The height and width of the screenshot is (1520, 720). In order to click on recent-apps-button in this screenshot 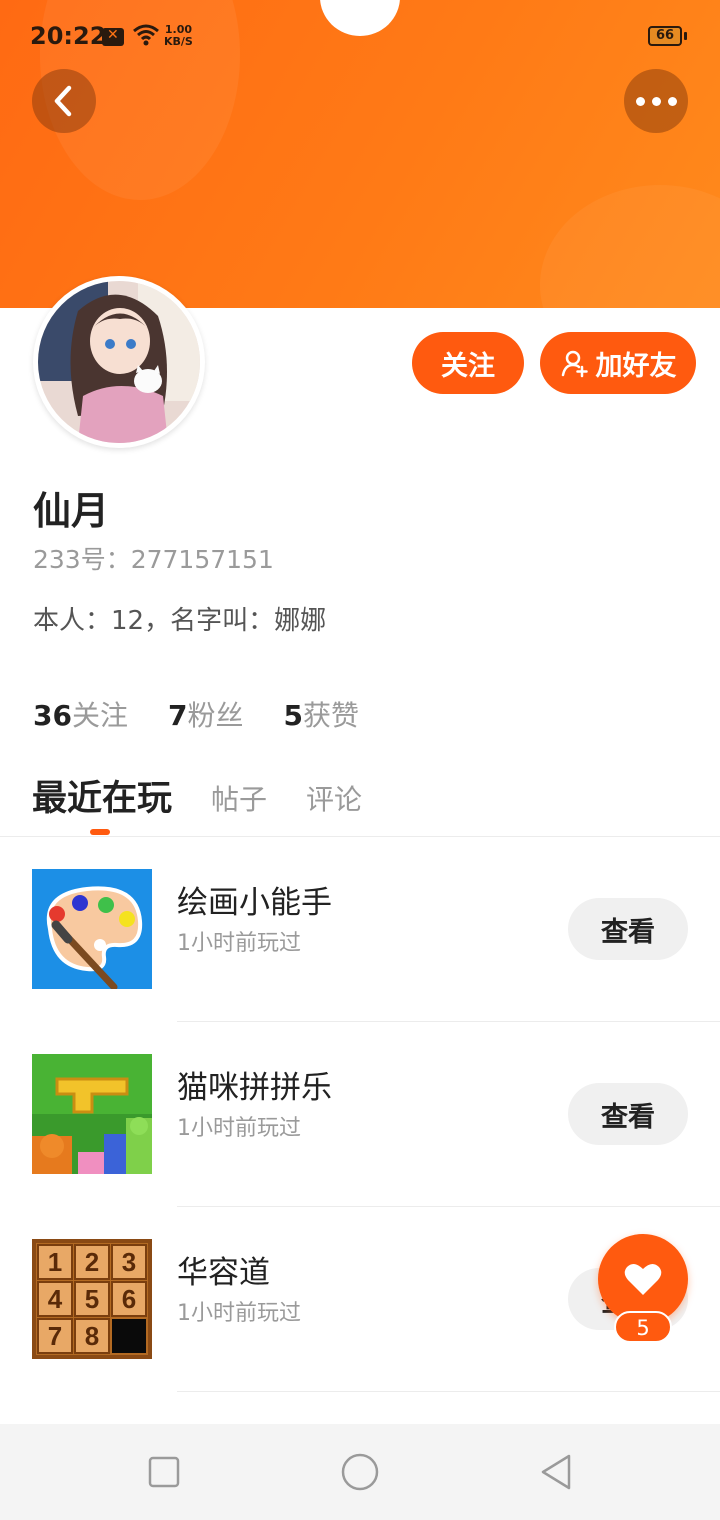, I will do `click(164, 1472)`.